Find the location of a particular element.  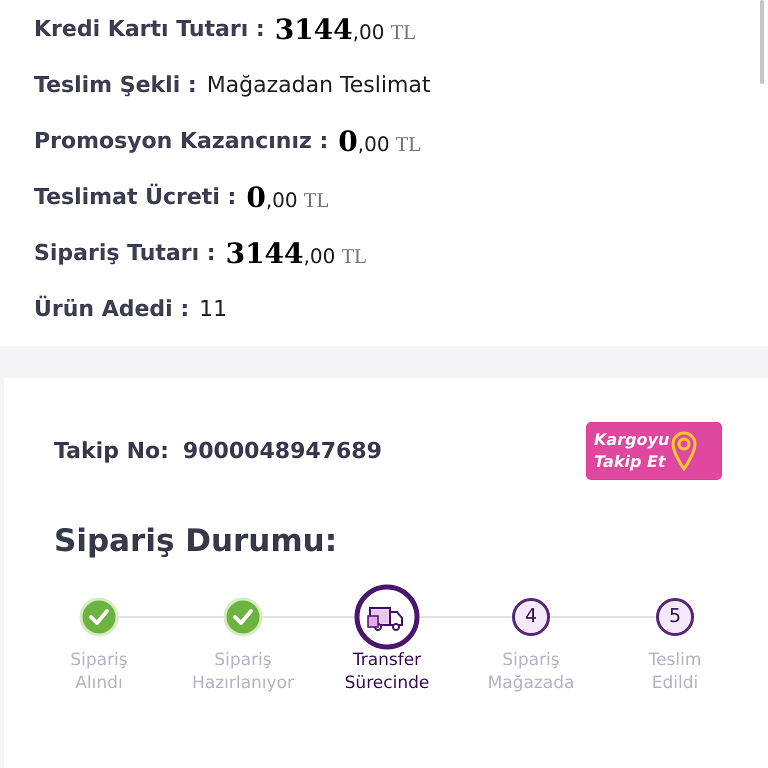

location-pin-icon is located at coordinates (684, 451).